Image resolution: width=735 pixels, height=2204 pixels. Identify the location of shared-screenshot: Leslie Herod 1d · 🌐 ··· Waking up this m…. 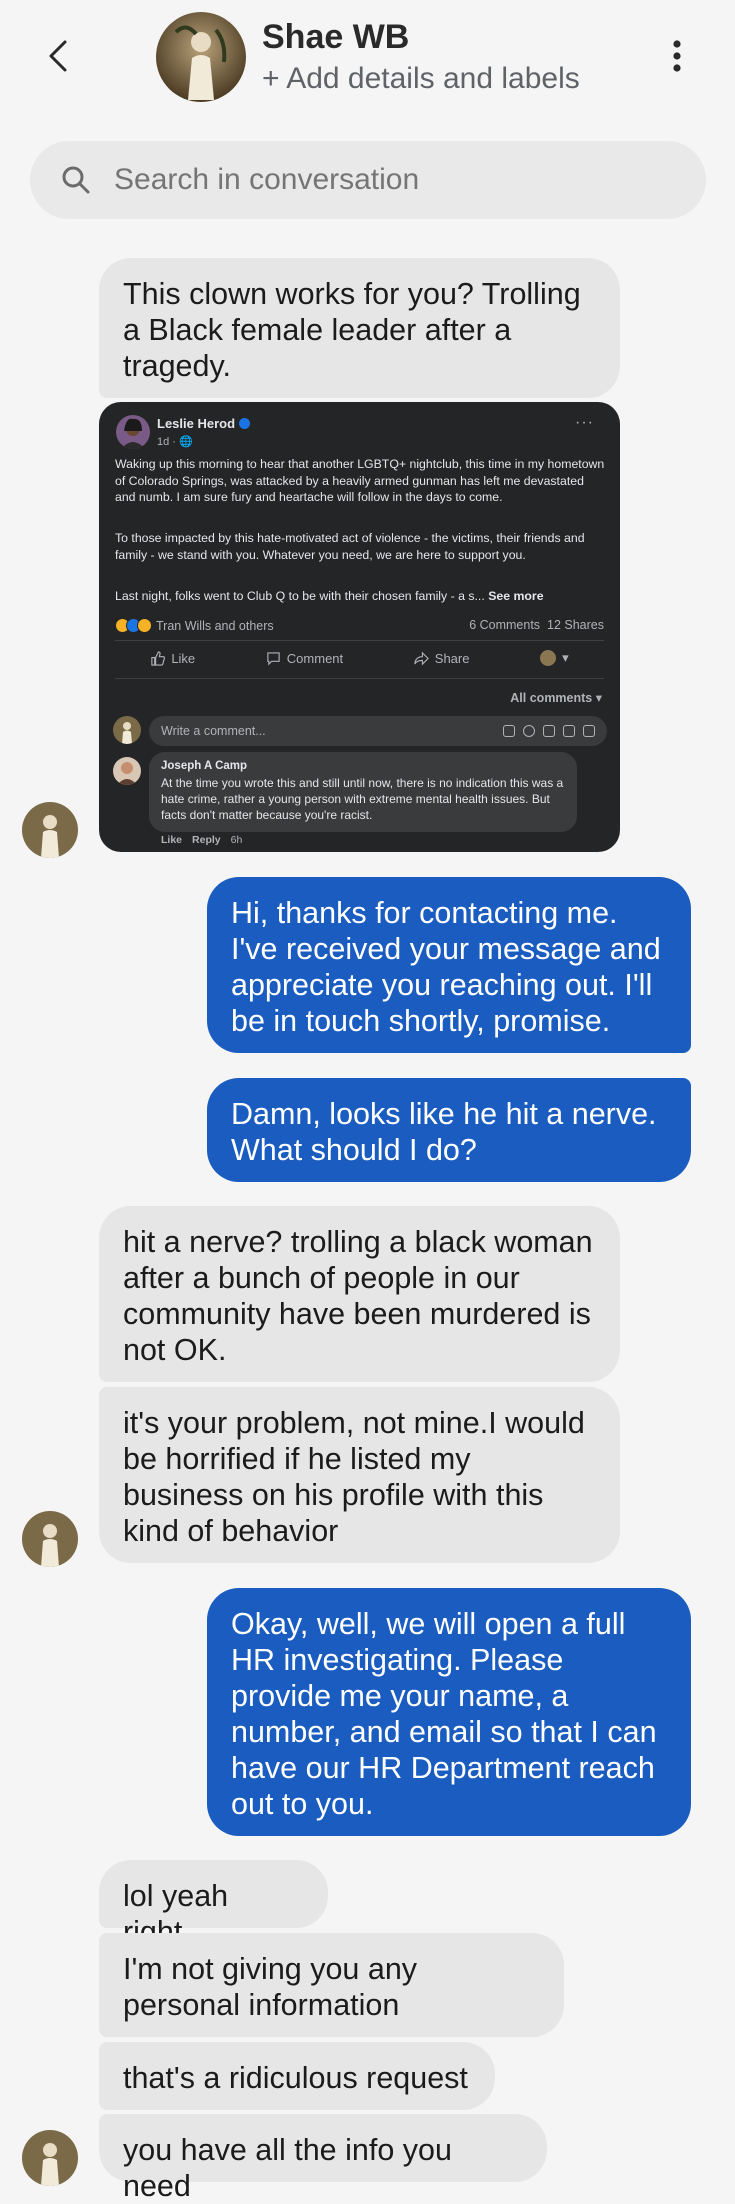
(359, 627).